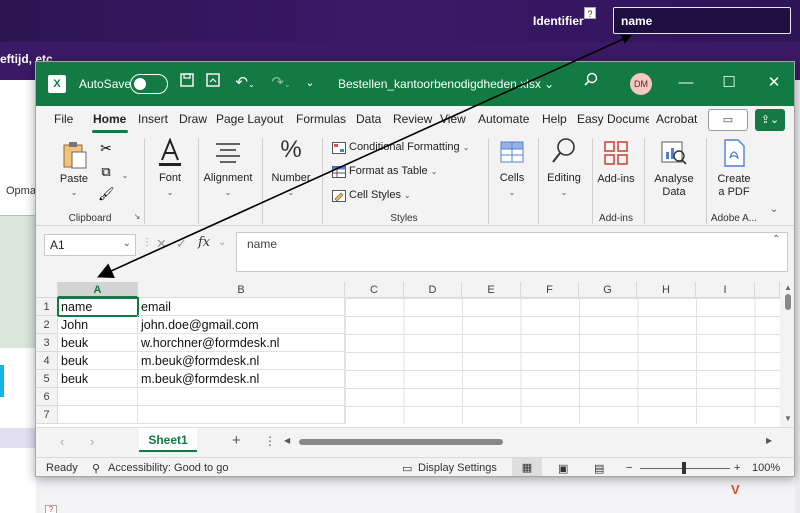 This screenshot has height=513, width=800. Describe the element at coordinates (181, 244) in the screenshot. I see `enter-icon: ✓` at that location.